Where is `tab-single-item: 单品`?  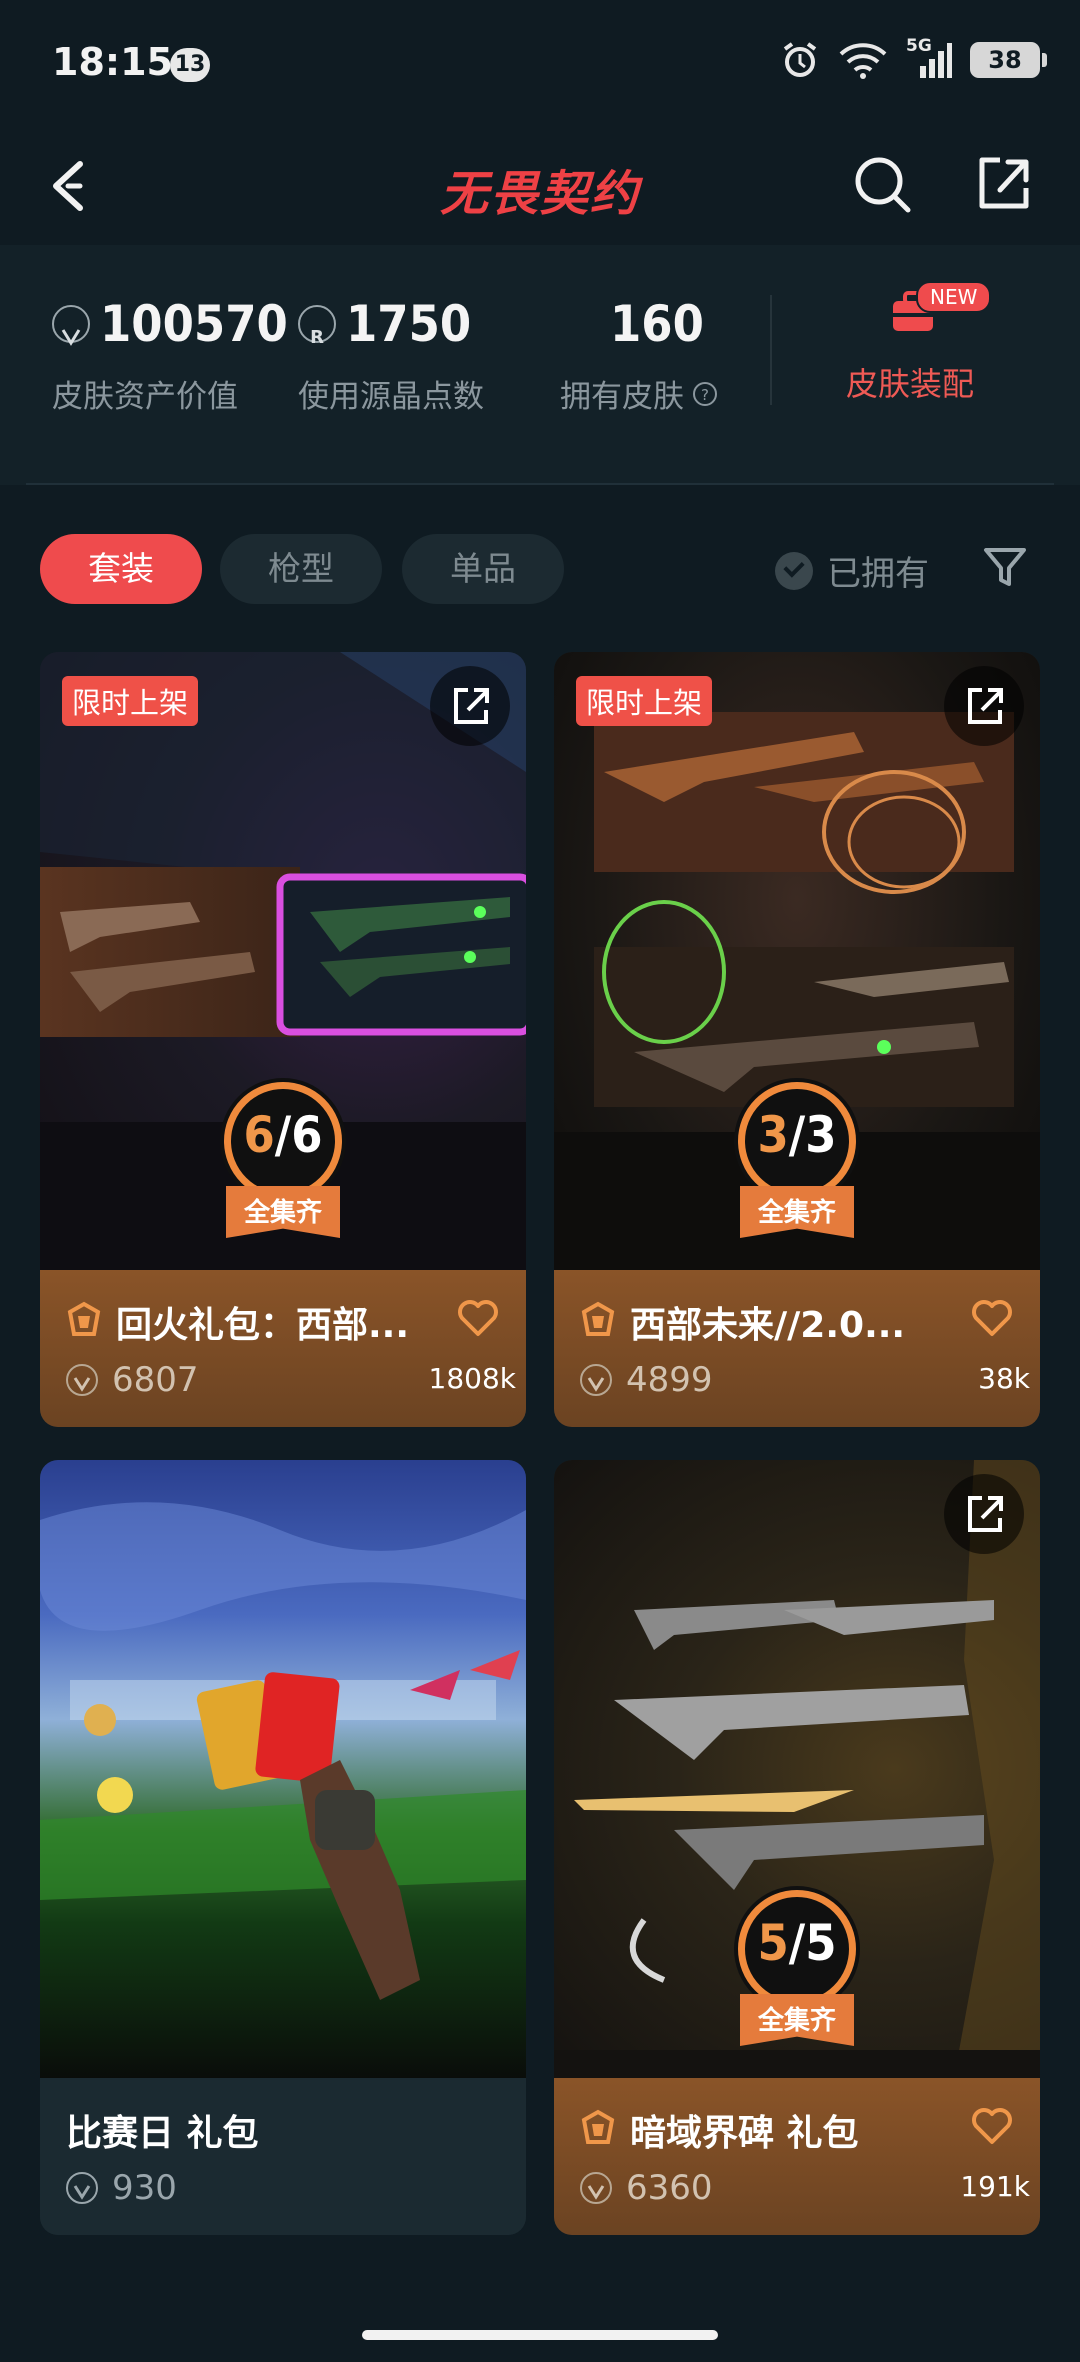 tab-single-item: 单品 is located at coordinates (483, 569).